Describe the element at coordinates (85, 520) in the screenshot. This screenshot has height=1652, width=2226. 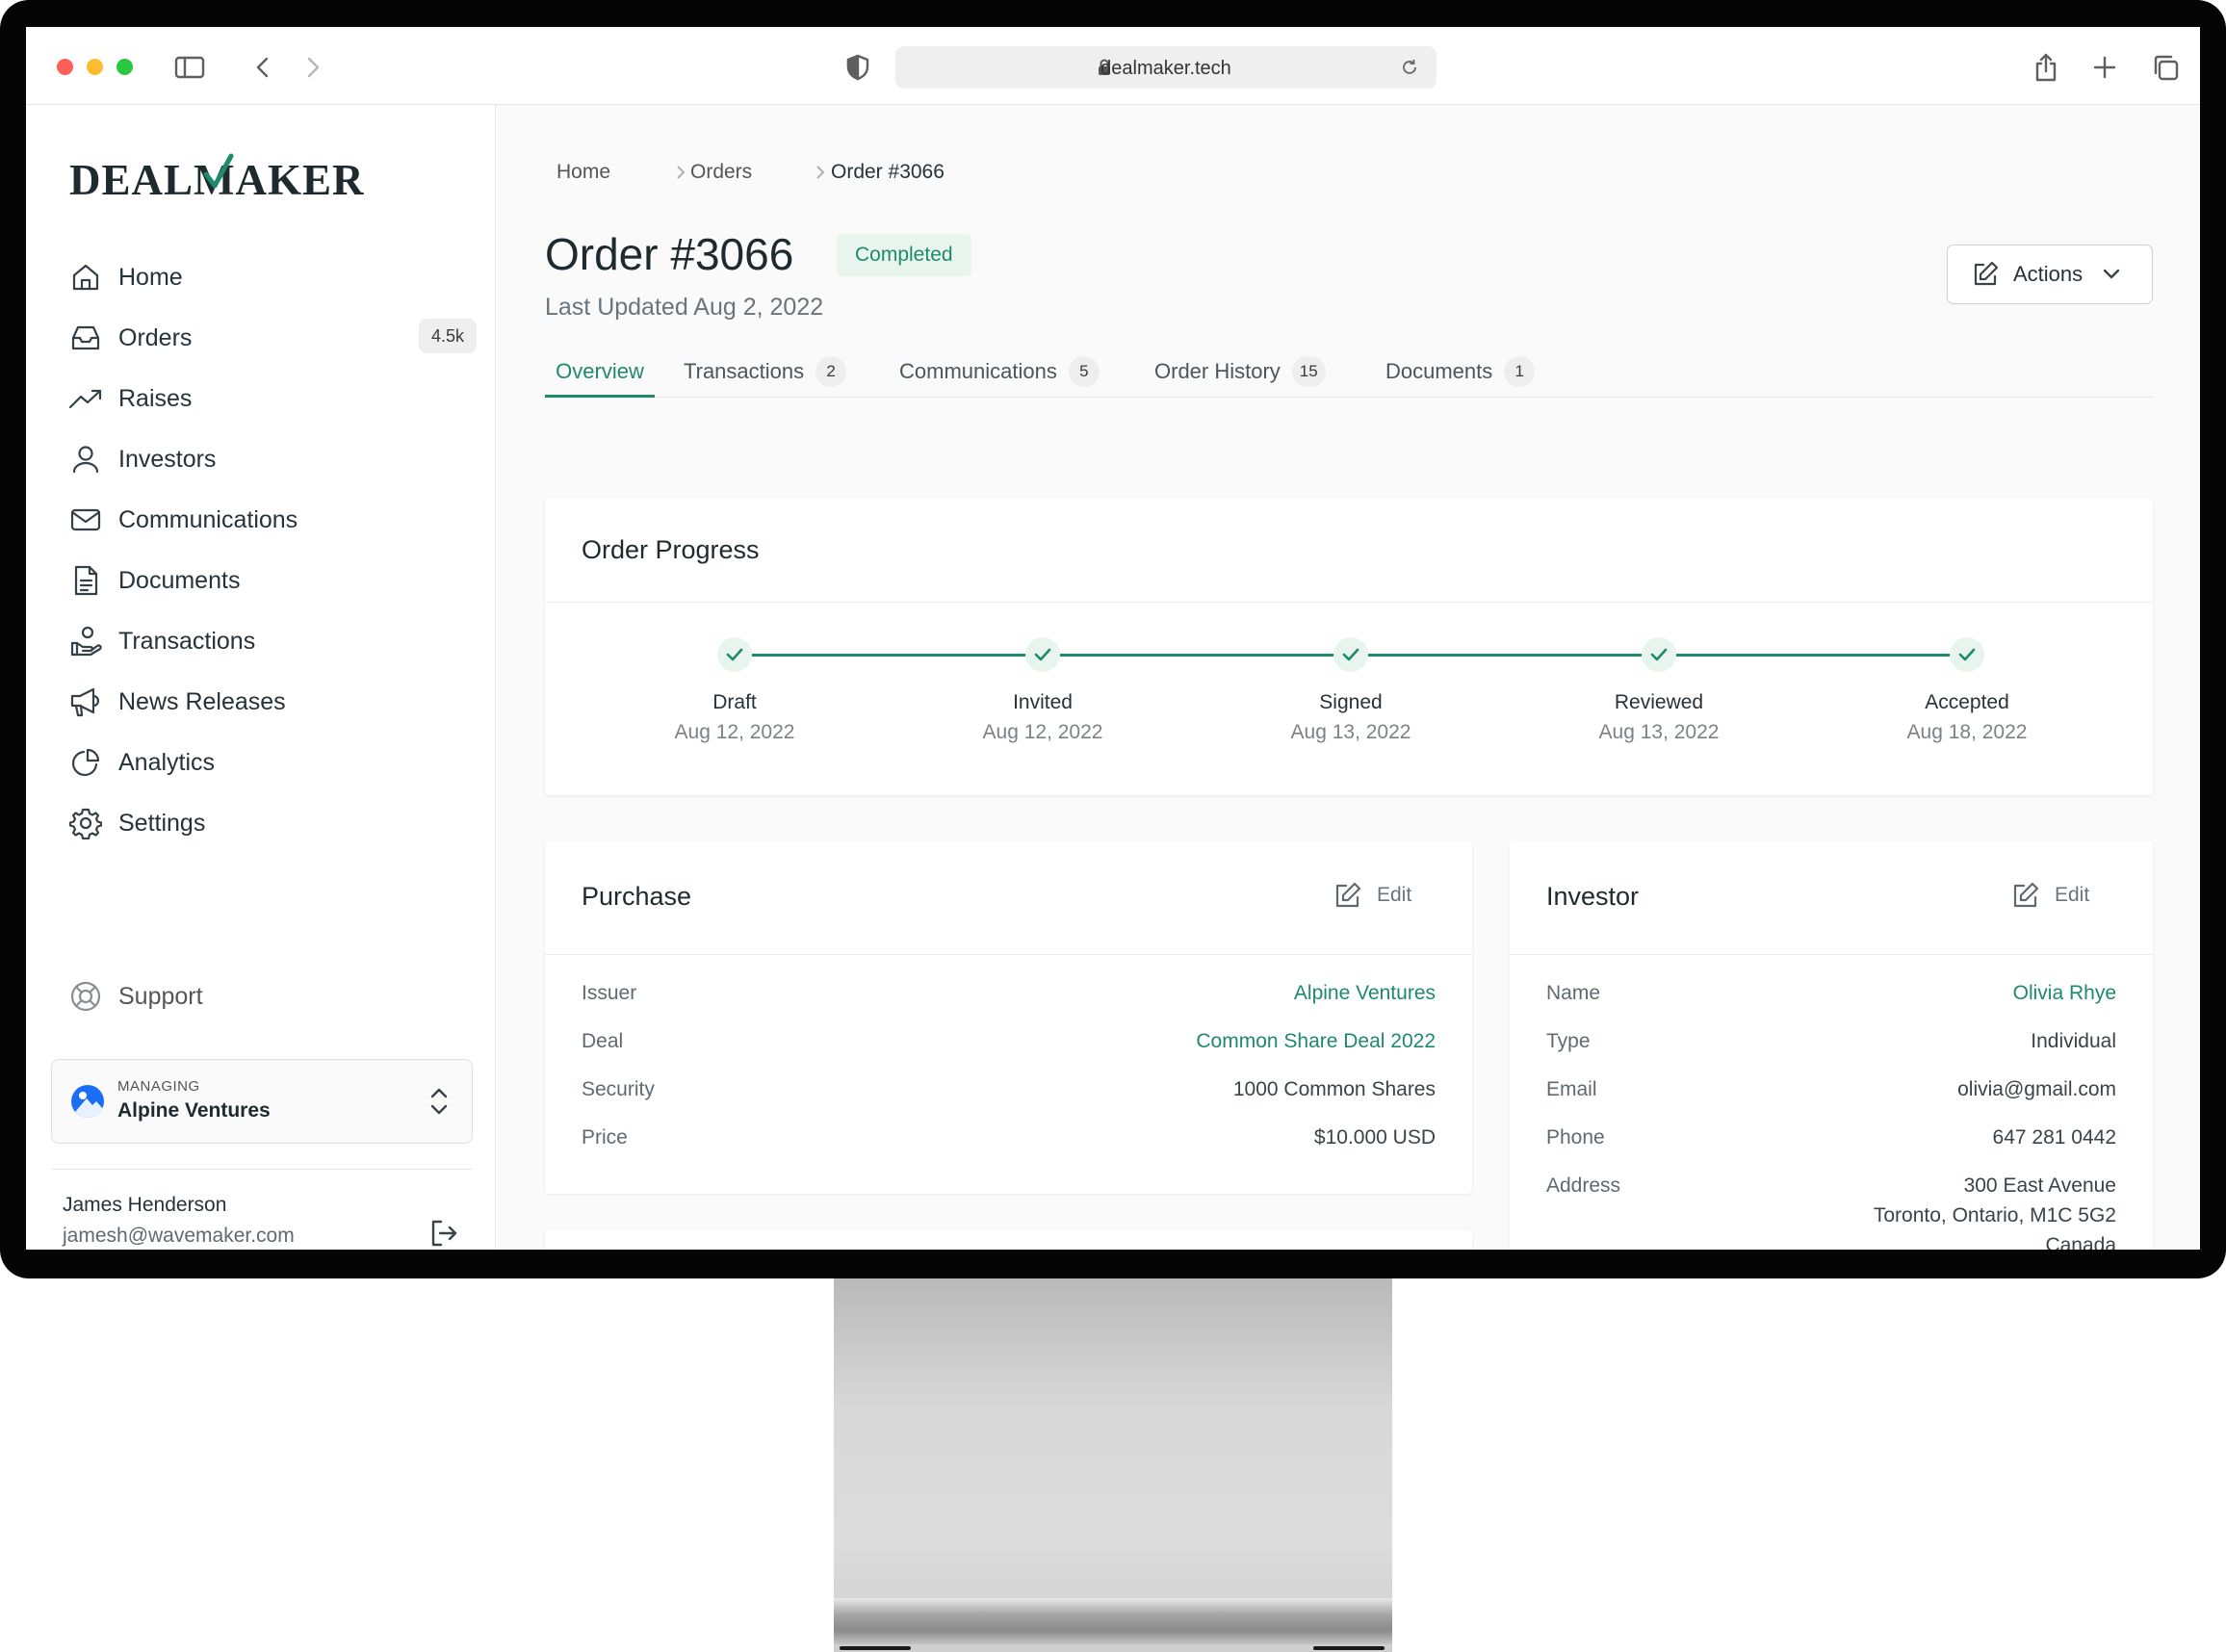
I see `mail-icon` at that location.